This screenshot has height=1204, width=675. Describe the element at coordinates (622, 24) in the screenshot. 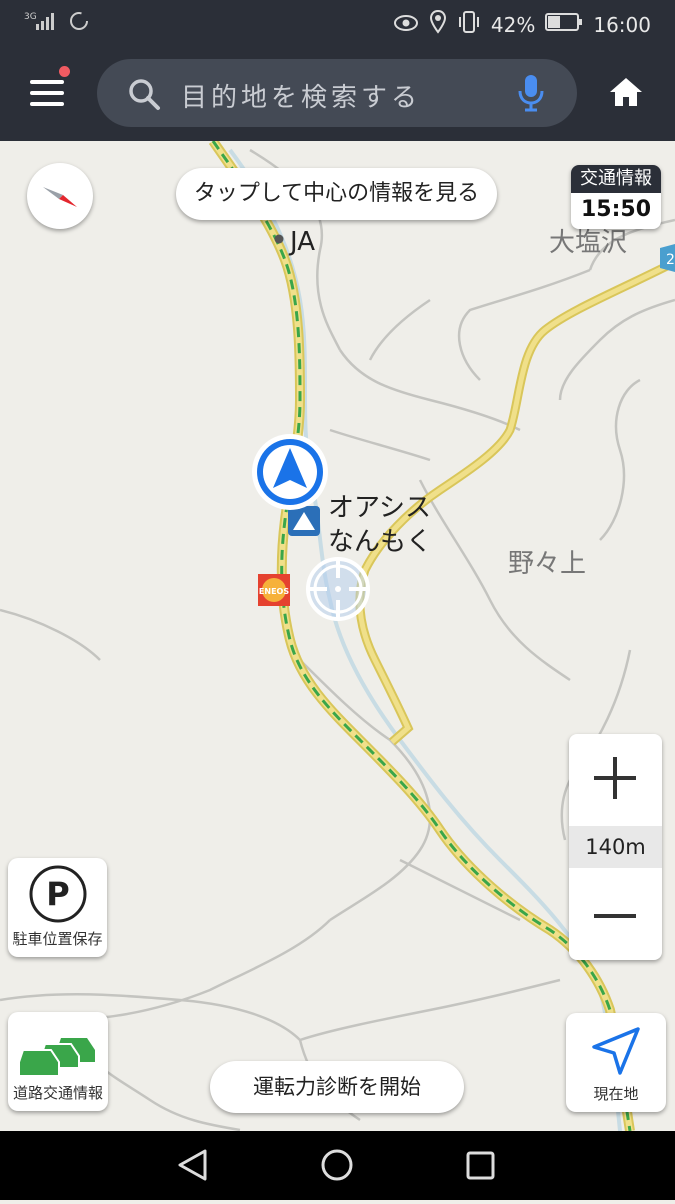

I see `clock: 16:00` at that location.